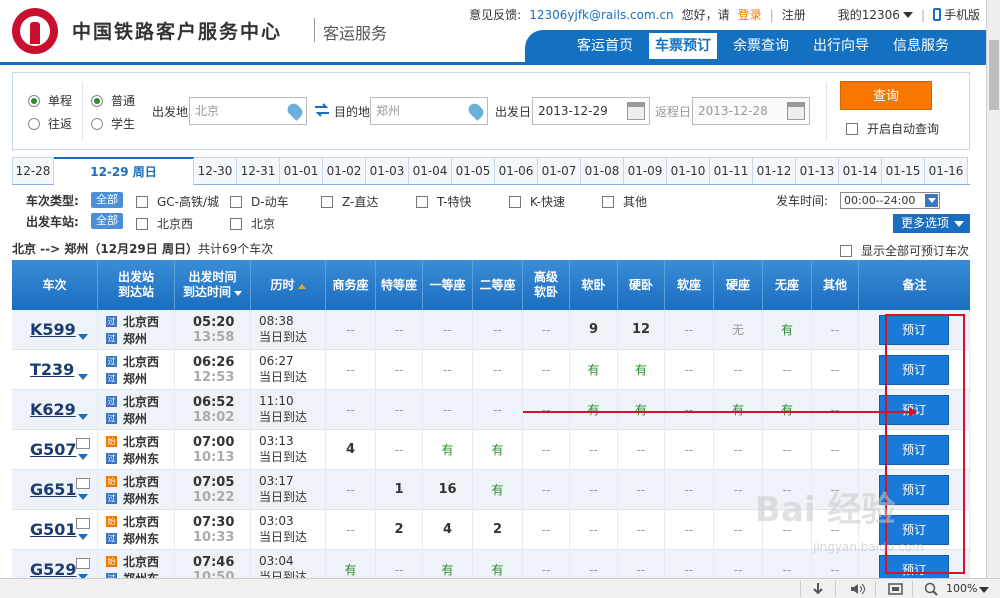  What do you see at coordinates (731, 170) in the screenshot?
I see `date-tab: 01-11` at bounding box center [731, 170].